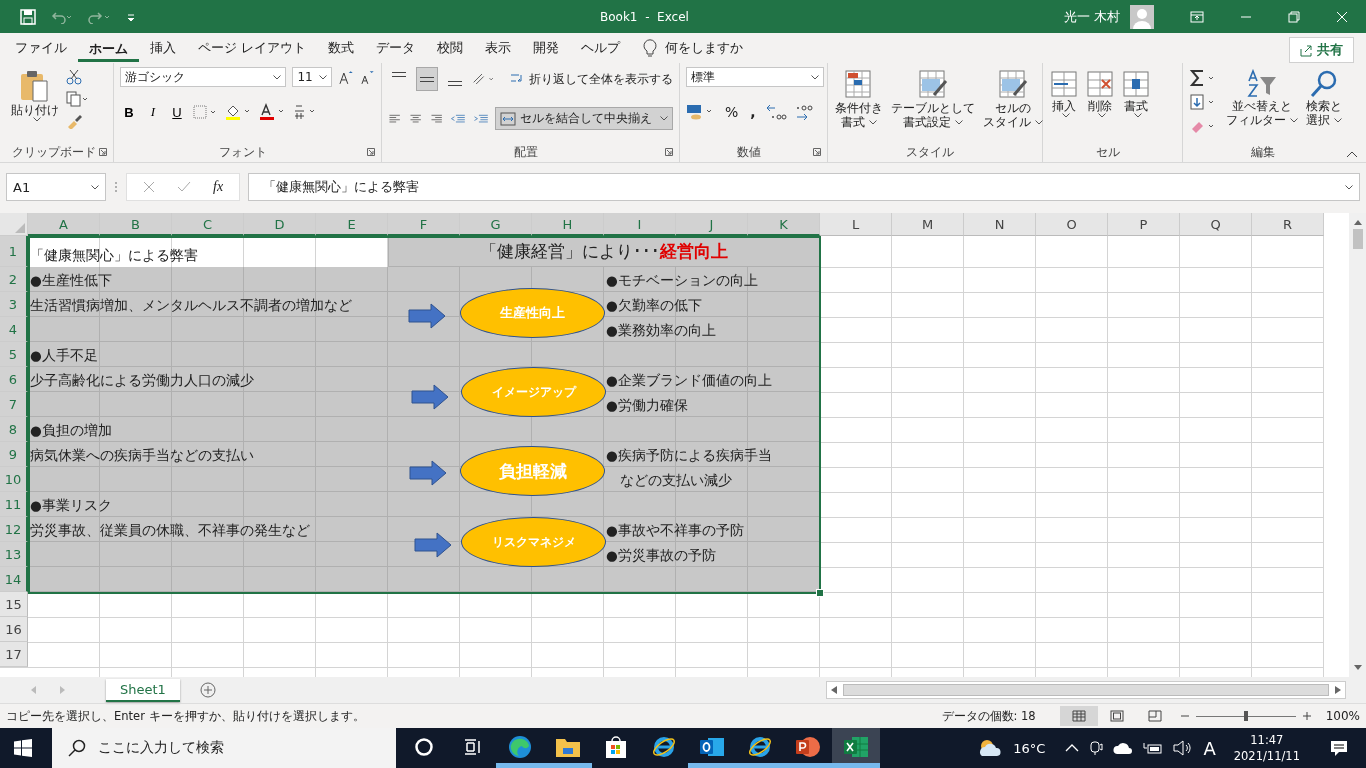 This screenshot has width=1366, height=768. I want to click on row-header: 16, so click(14, 629).